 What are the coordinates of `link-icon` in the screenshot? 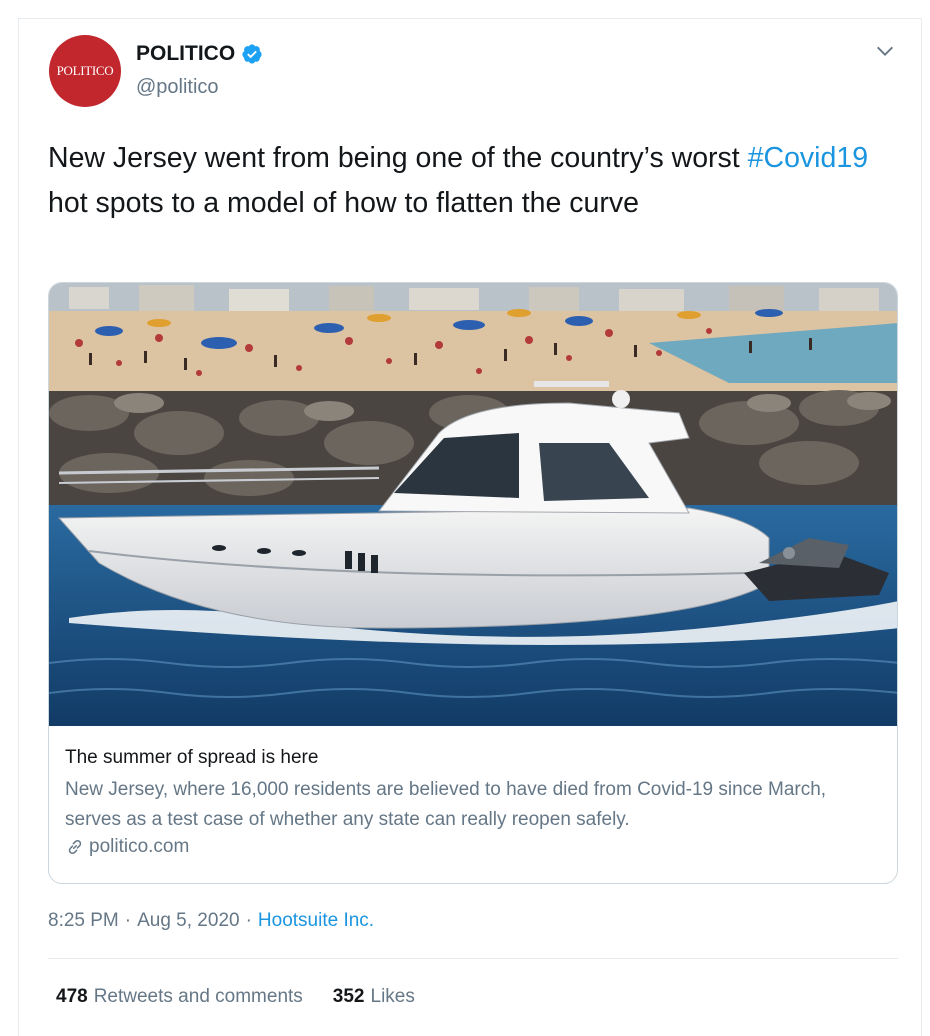 It's located at (75, 847).